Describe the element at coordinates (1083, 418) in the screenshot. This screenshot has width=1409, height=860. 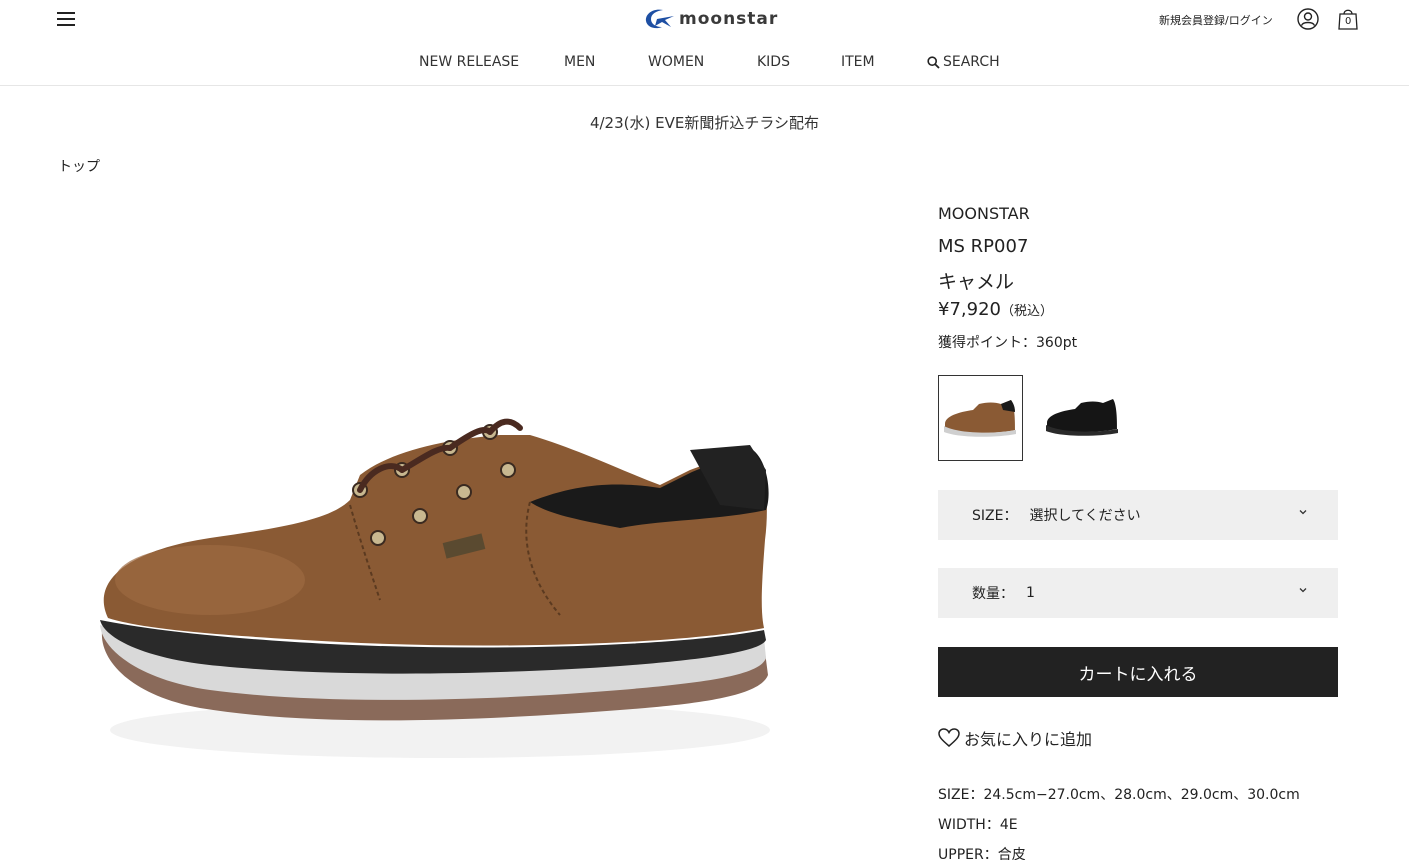
I see `swatch-black` at that location.